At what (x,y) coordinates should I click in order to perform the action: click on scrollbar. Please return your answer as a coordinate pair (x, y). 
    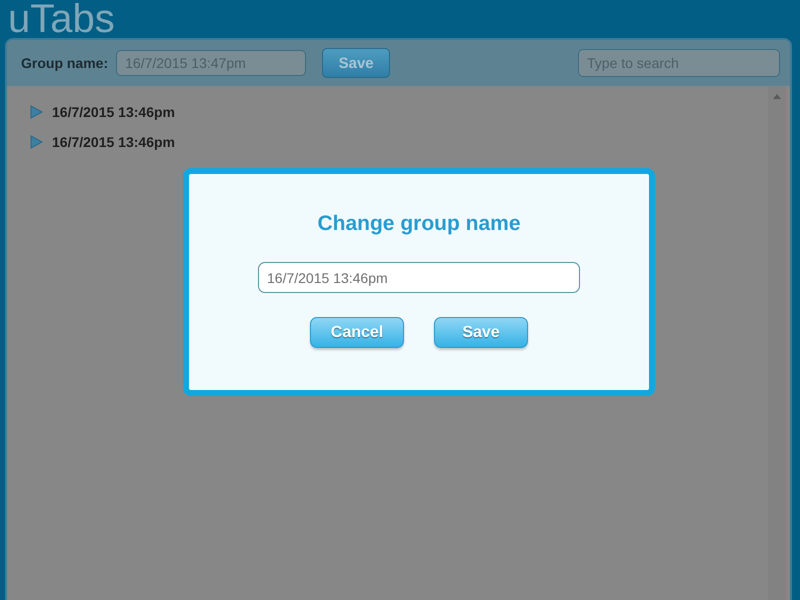
    Looking at the image, I should click on (777, 343).